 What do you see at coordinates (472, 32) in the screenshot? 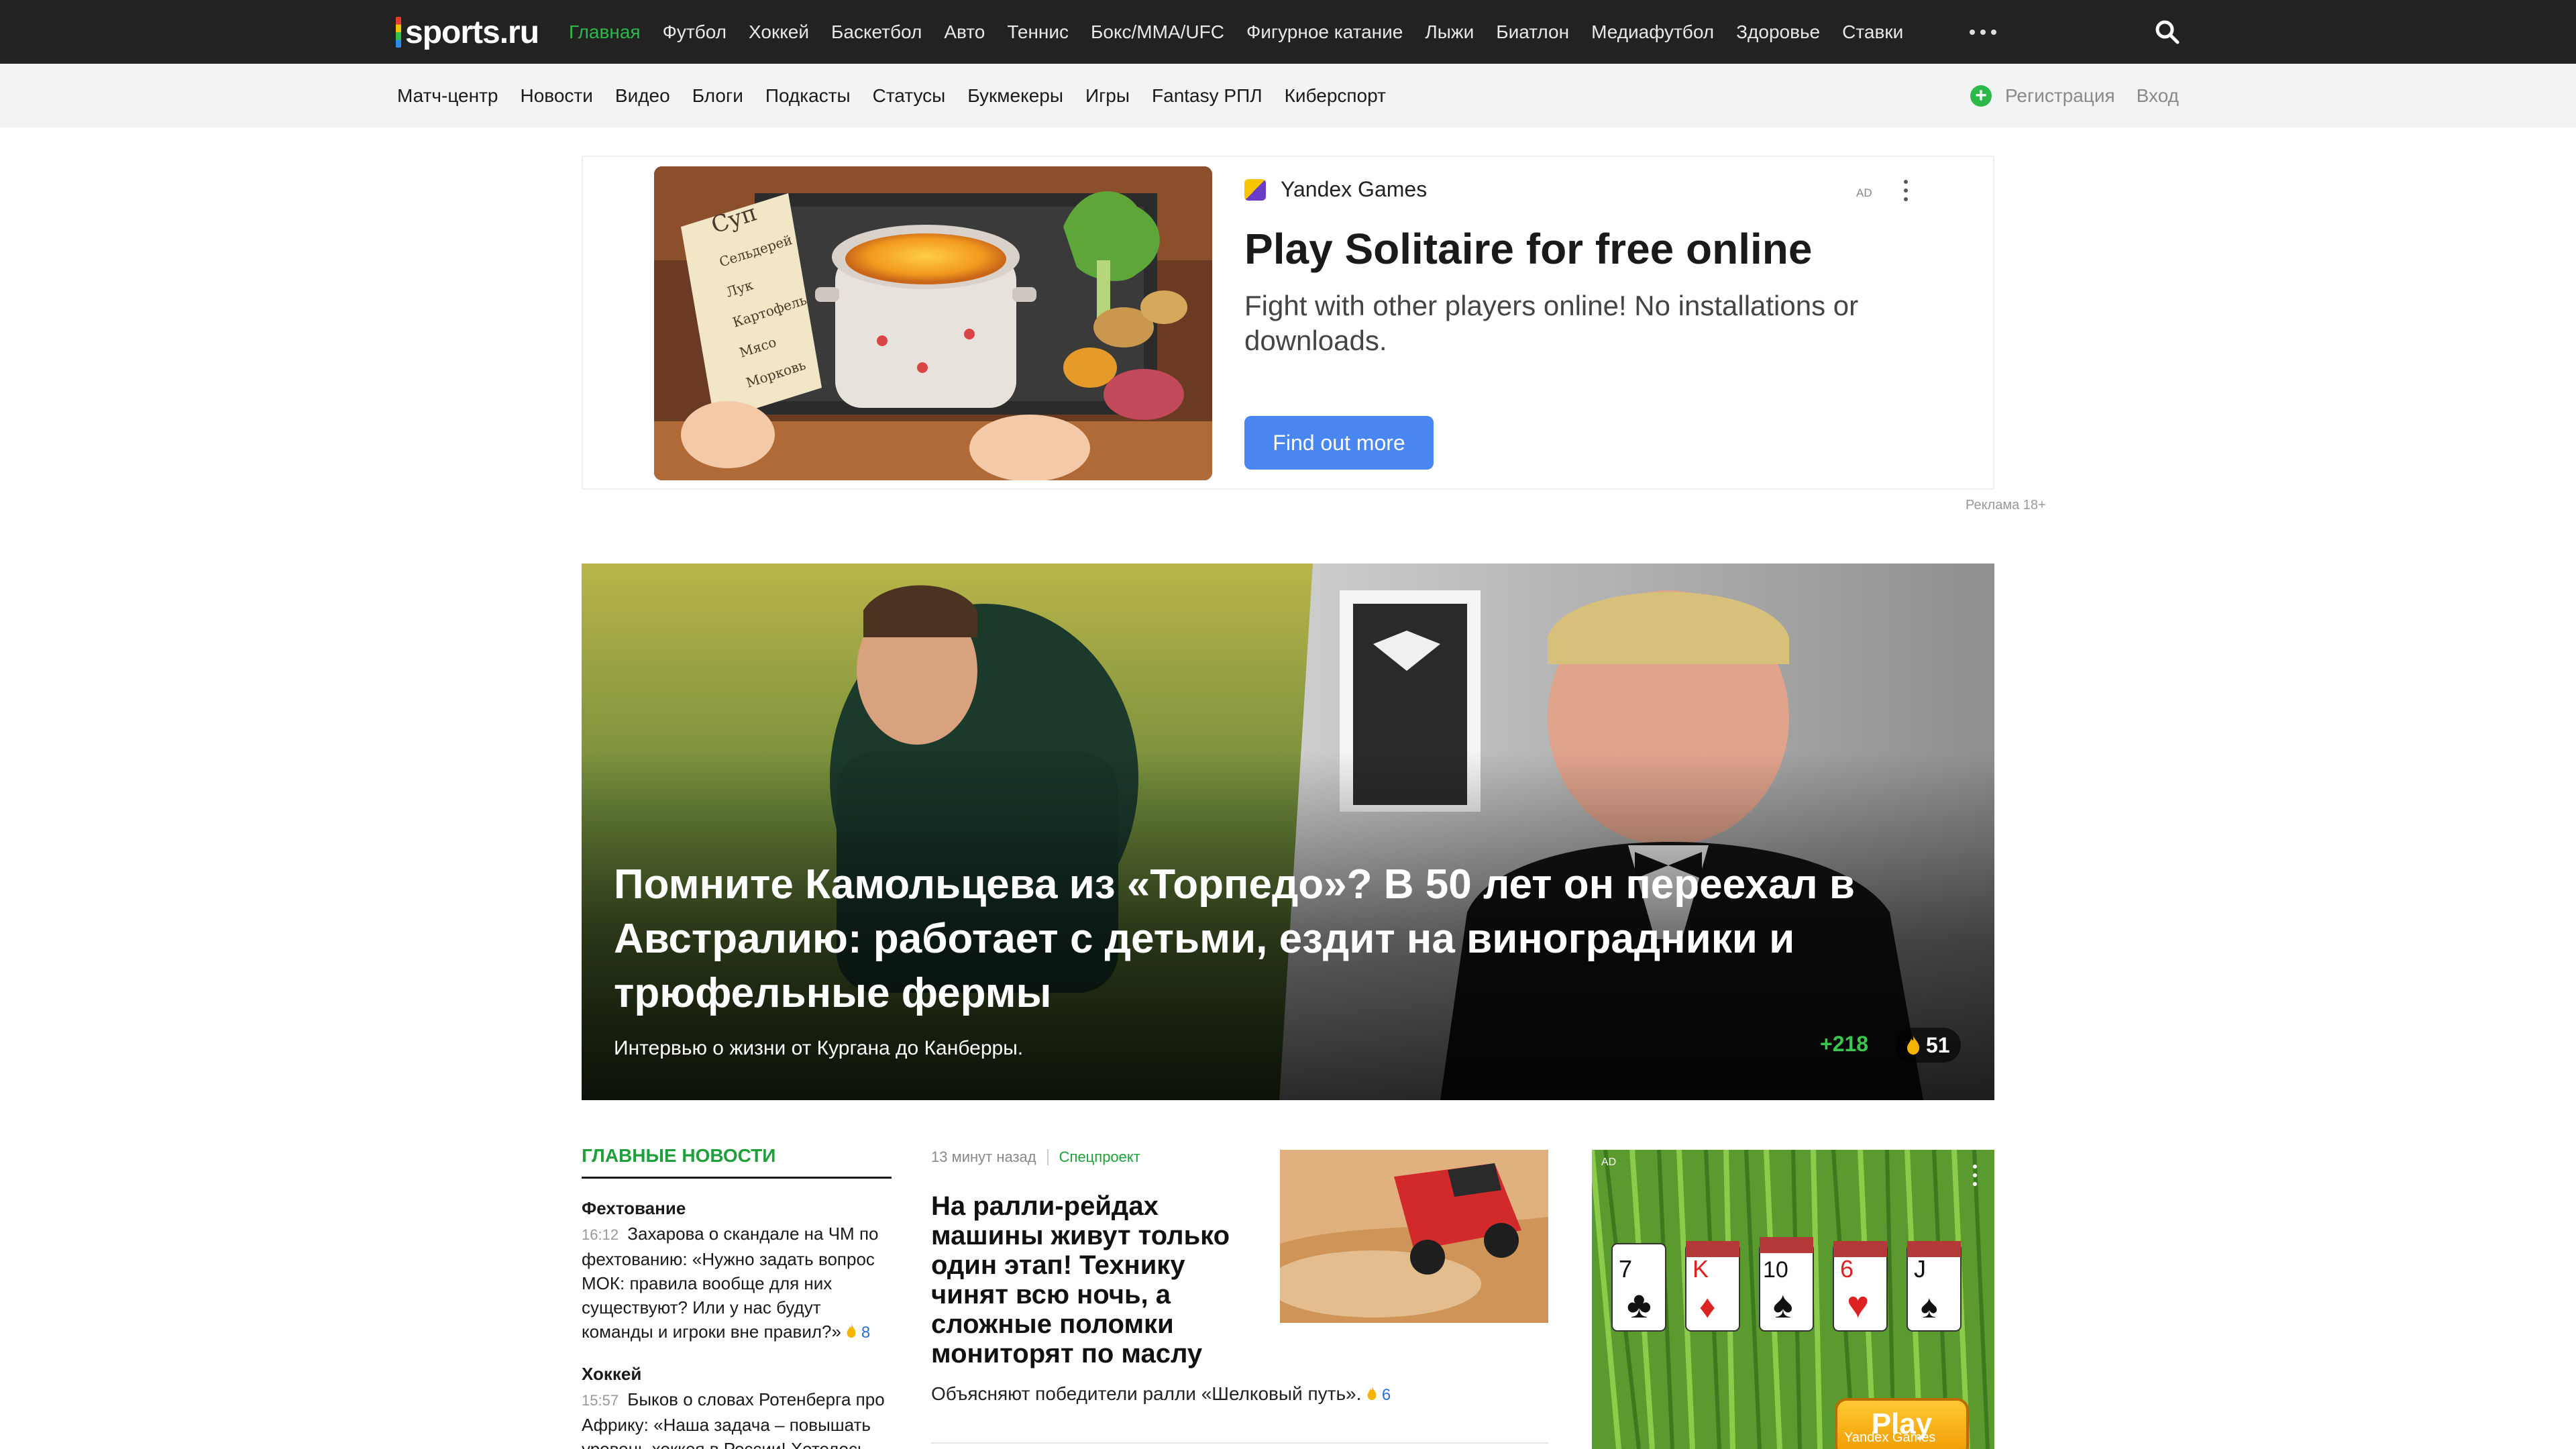
I see `logo-text: sports.ru` at bounding box center [472, 32].